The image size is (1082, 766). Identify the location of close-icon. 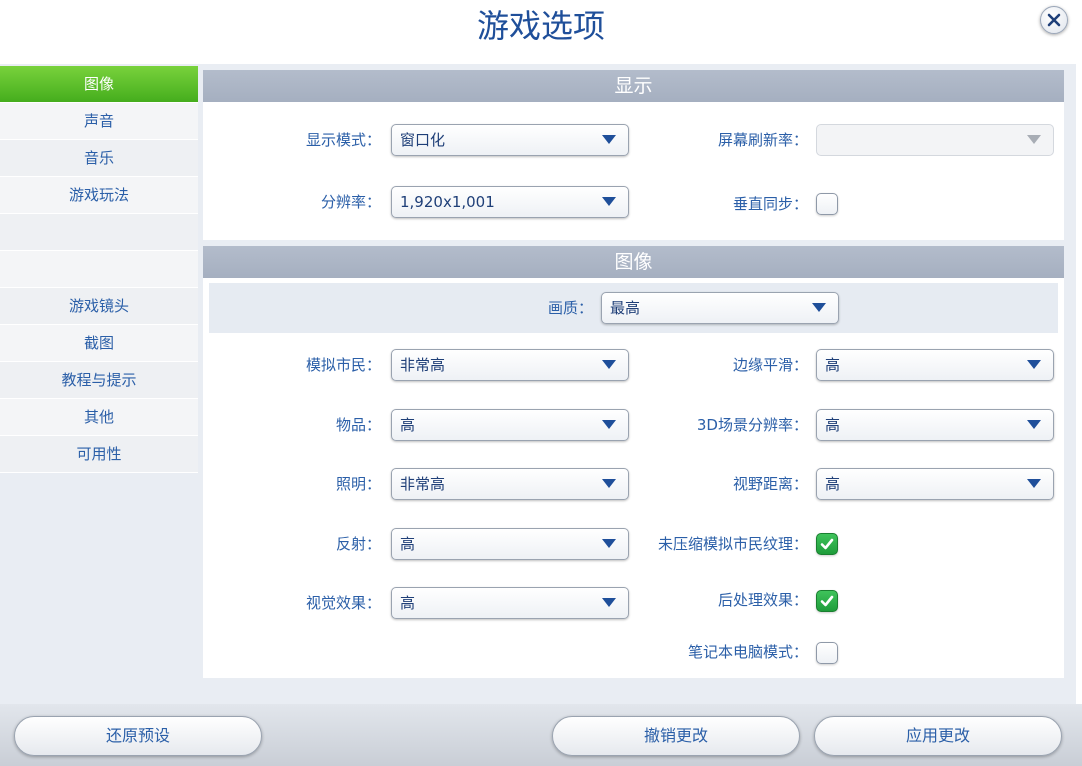
(1054, 20).